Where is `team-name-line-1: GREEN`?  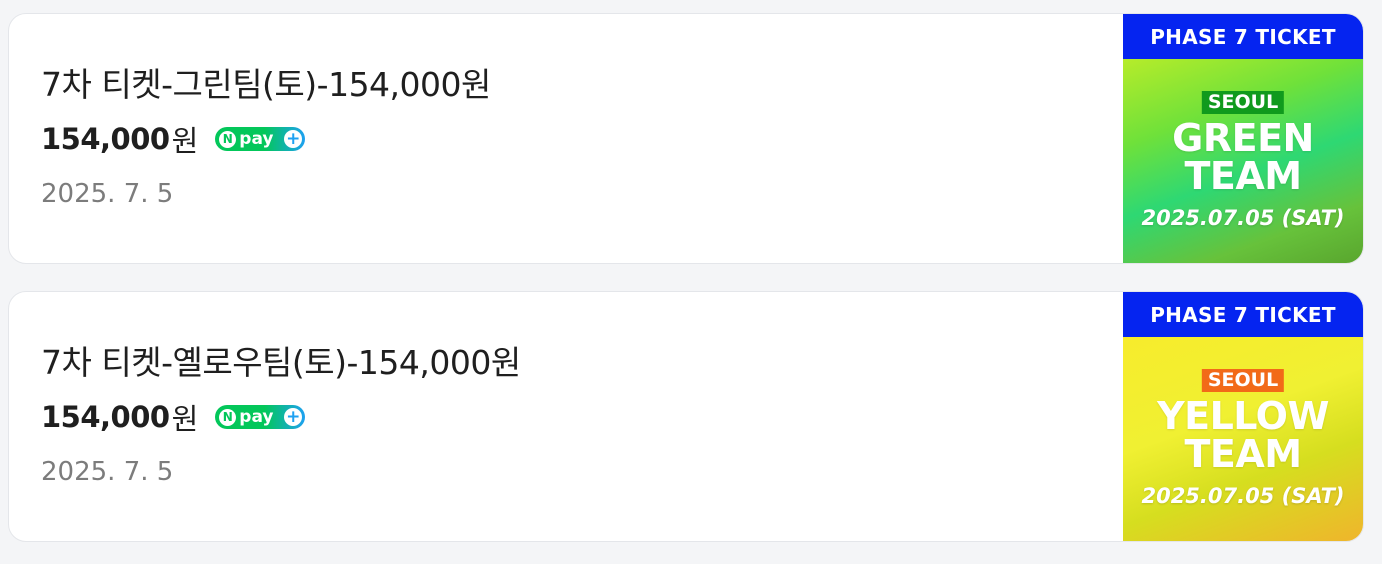
team-name-line-1: GREEN is located at coordinates (1243, 138).